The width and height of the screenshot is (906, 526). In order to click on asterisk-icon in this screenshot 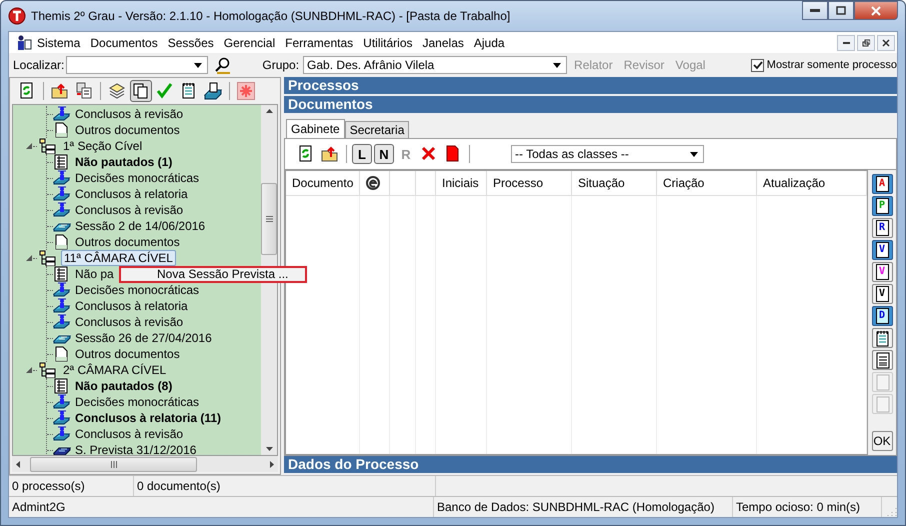, I will do `click(246, 91)`.